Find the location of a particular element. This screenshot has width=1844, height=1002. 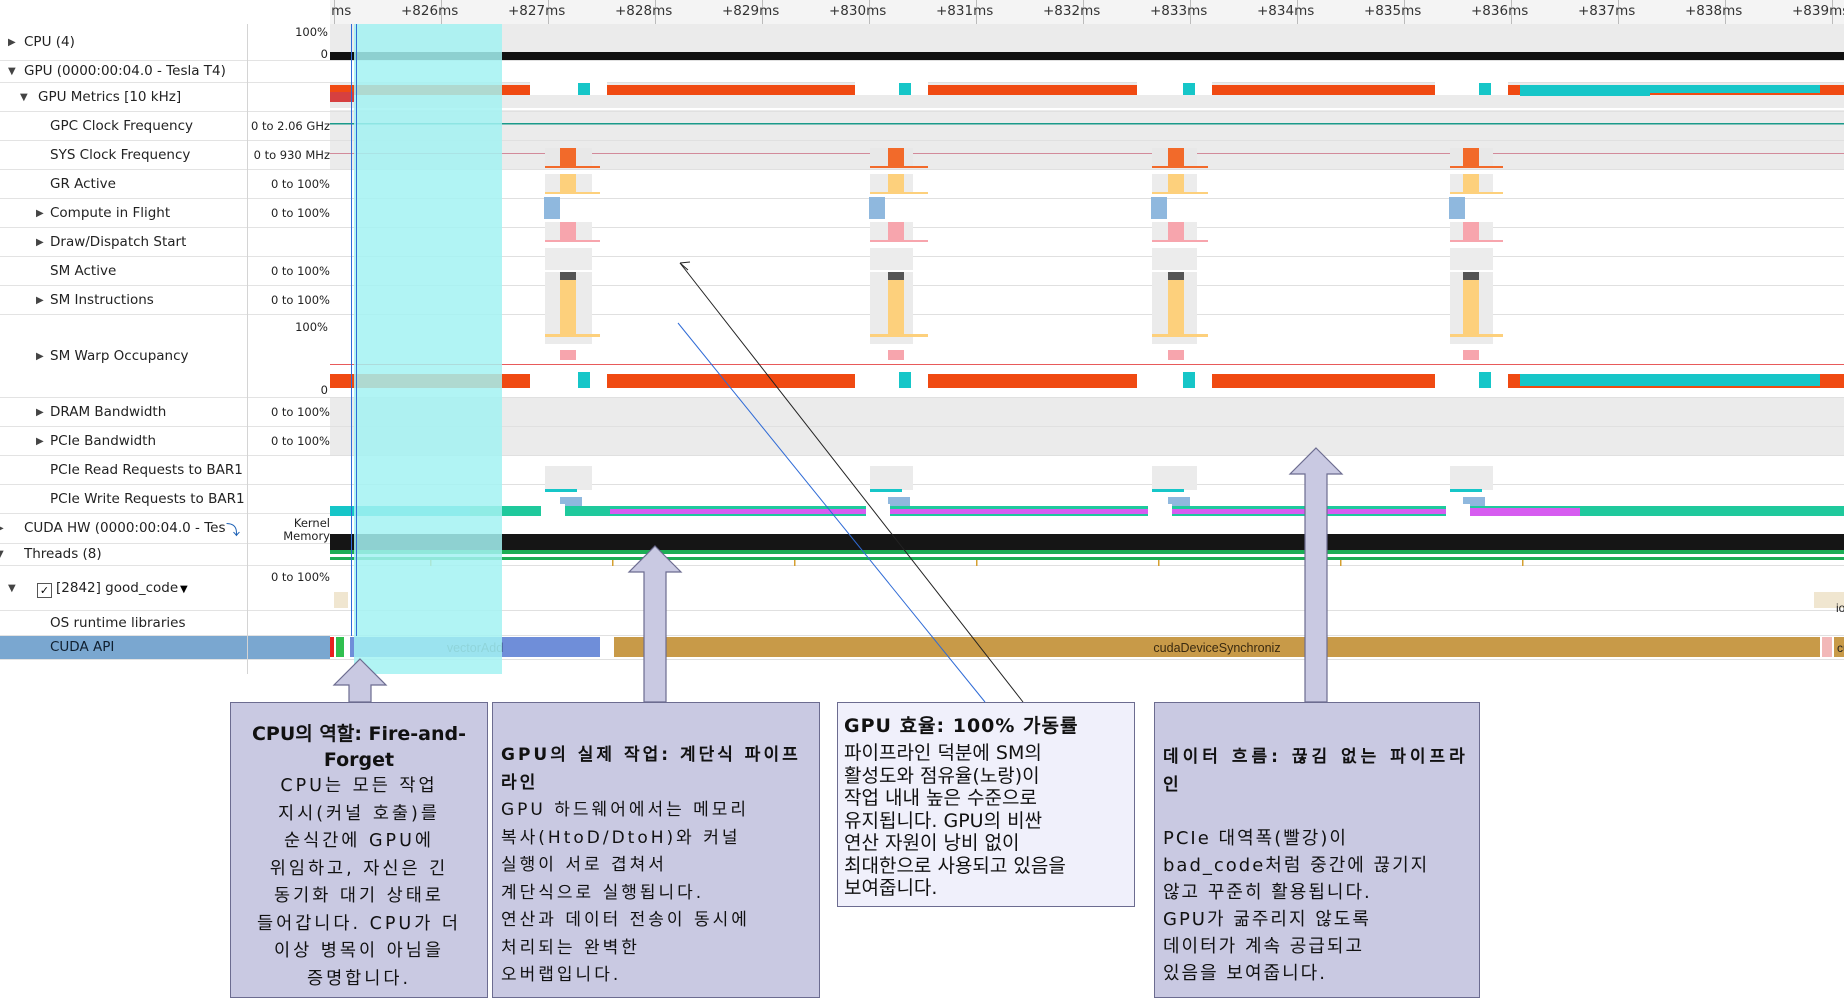

device-sync-label: cudaDeviceSynchroniz is located at coordinates (1216, 648).